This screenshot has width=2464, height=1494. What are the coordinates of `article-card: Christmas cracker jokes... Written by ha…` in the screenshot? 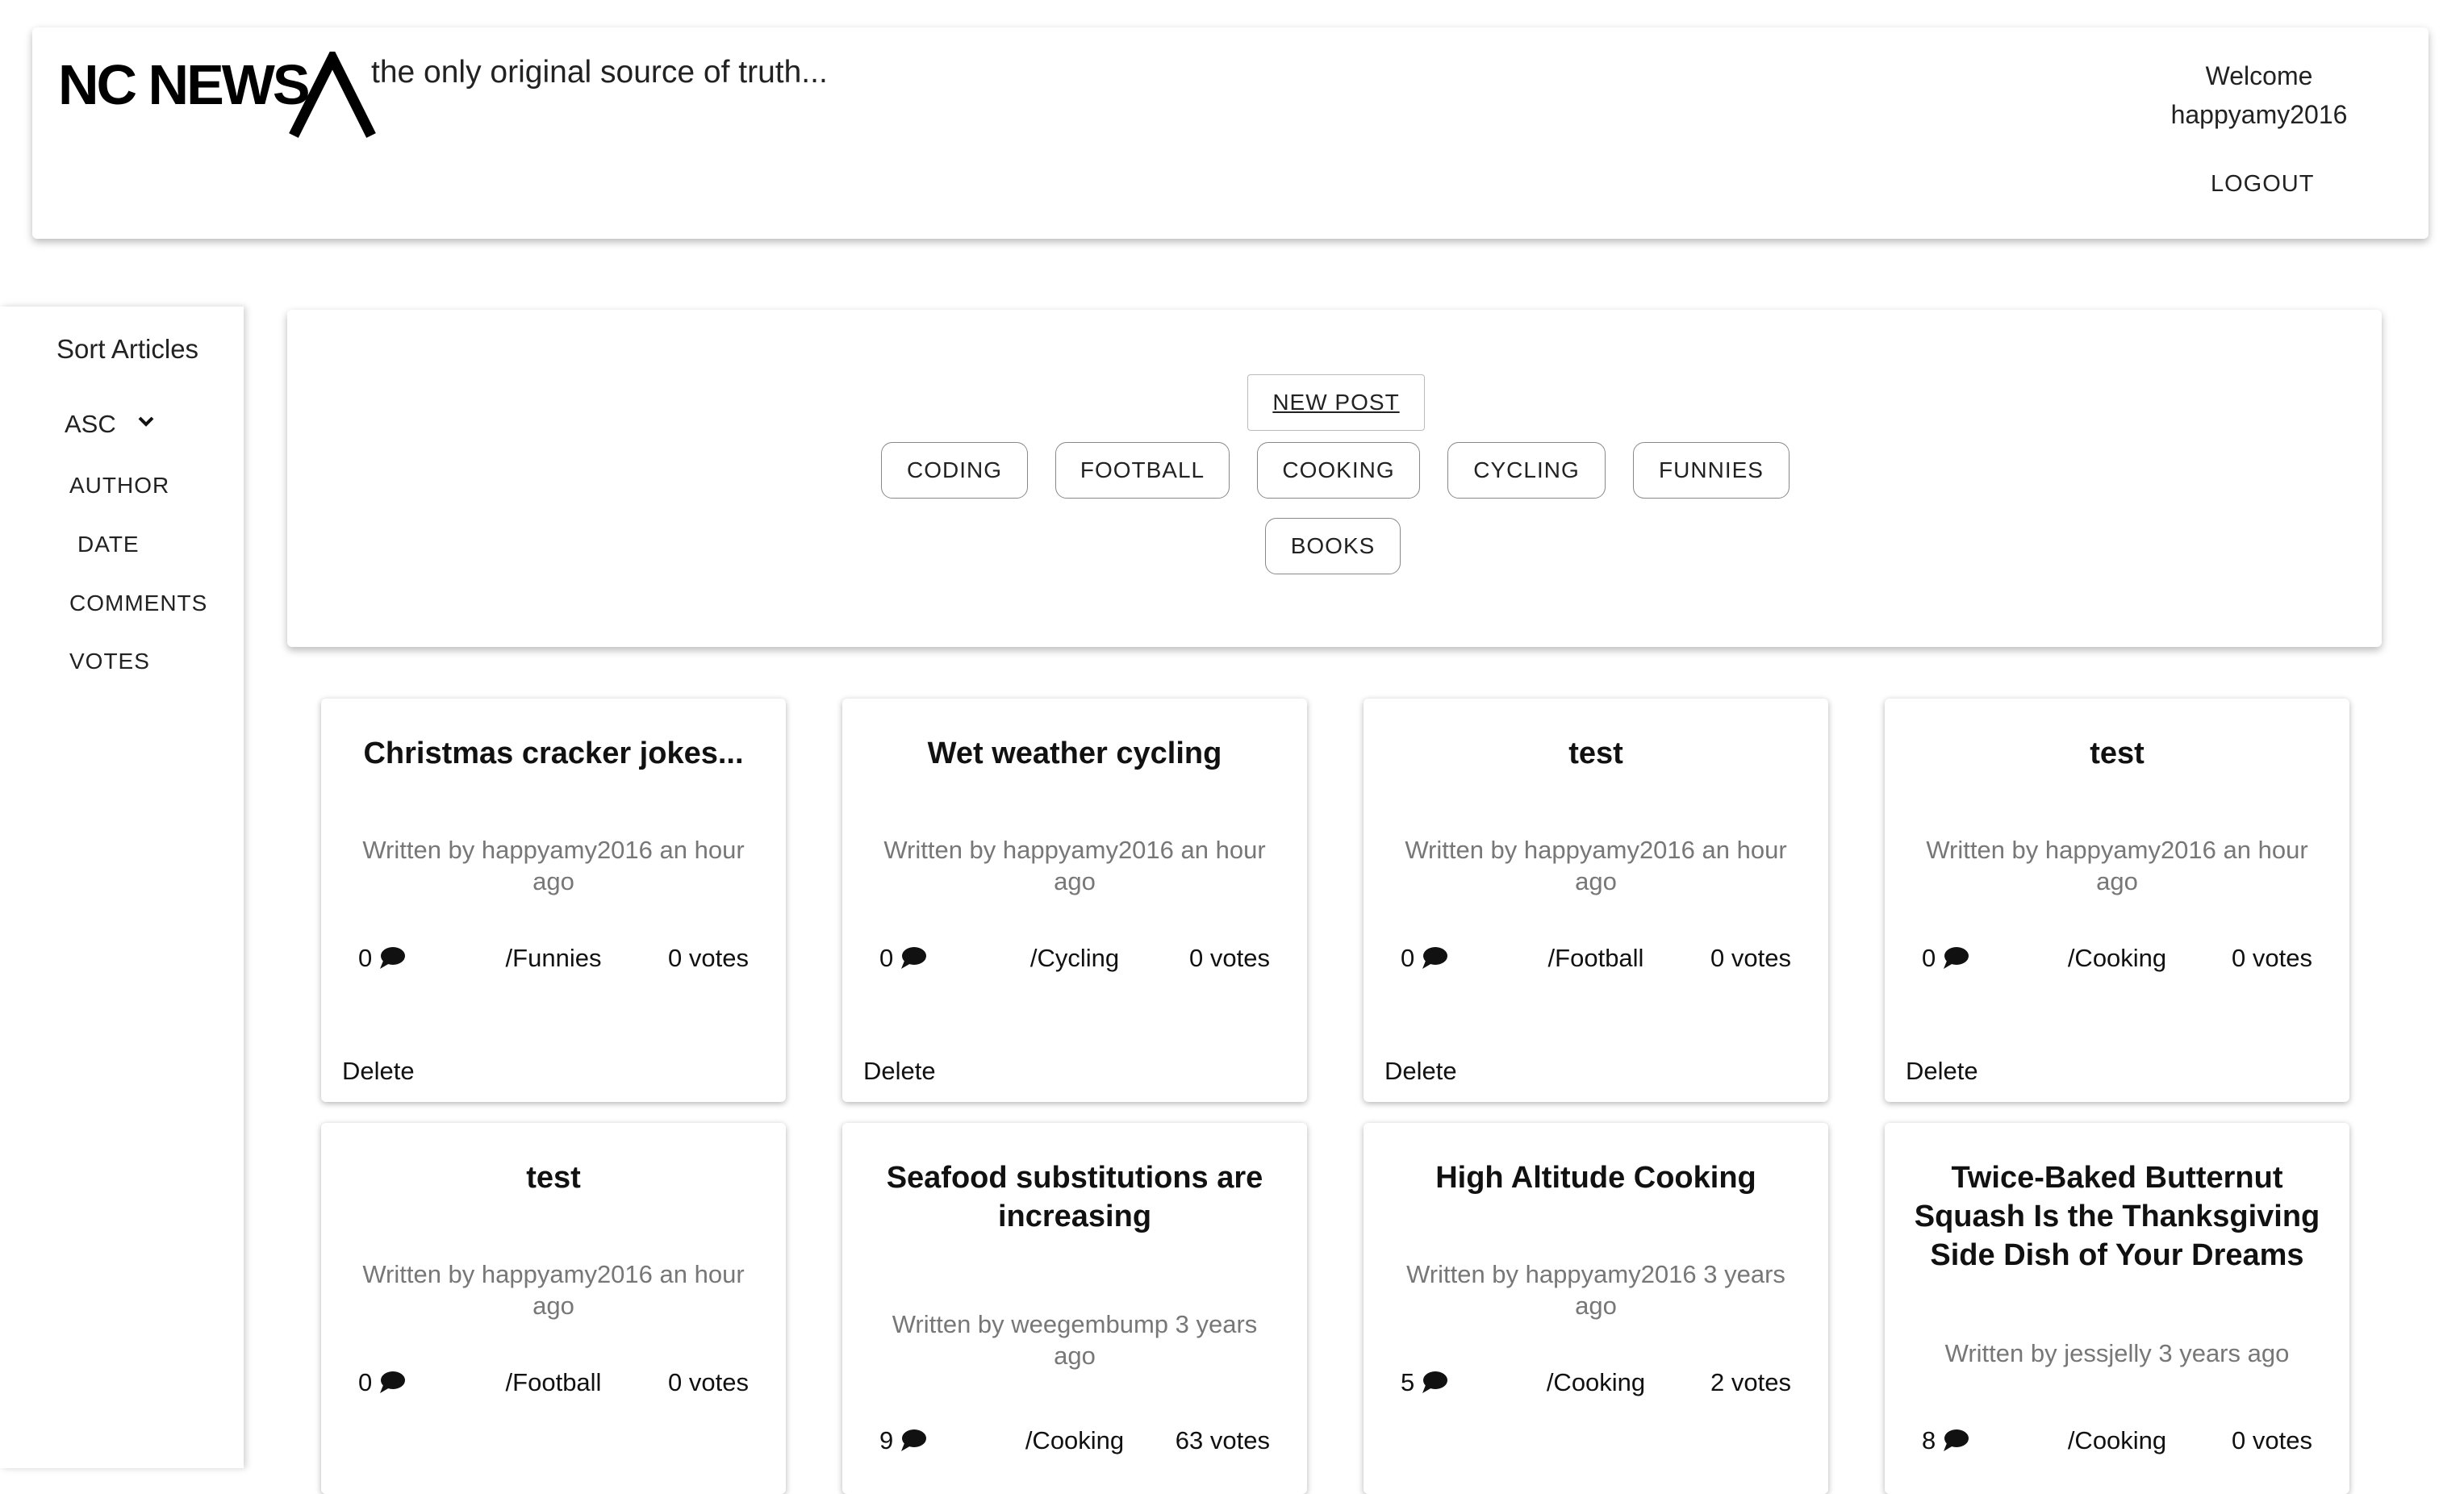 It's located at (553, 900).